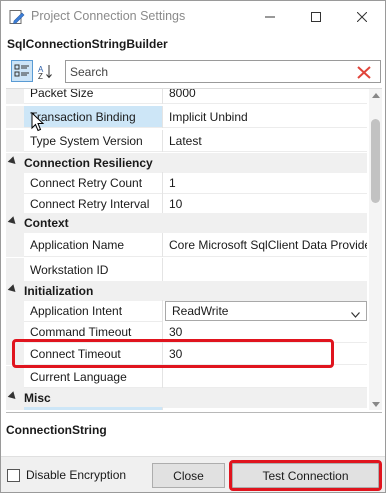  Describe the element at coordinates (265, 245) in the screenshot. I see `property-value: Core Microsoft SqlClient Data Provider` at that location.